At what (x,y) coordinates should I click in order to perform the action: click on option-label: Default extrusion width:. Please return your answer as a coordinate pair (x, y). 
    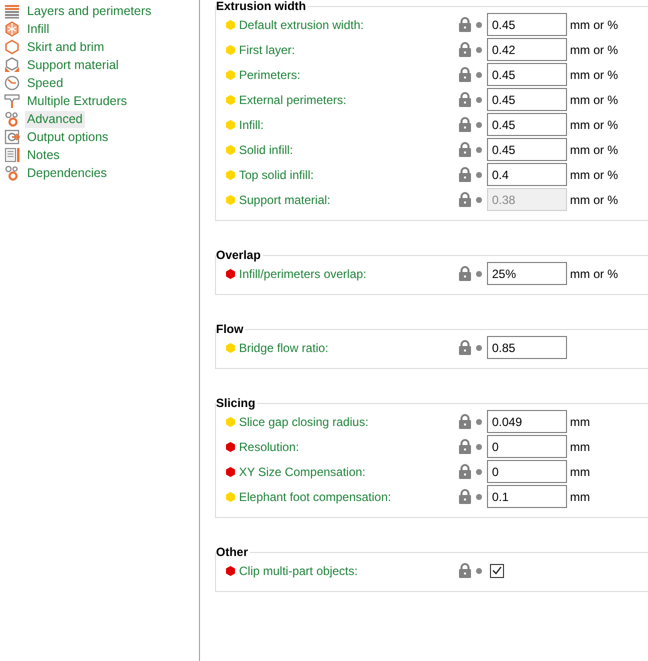
    Looking at the image, I should click on (301, 25).